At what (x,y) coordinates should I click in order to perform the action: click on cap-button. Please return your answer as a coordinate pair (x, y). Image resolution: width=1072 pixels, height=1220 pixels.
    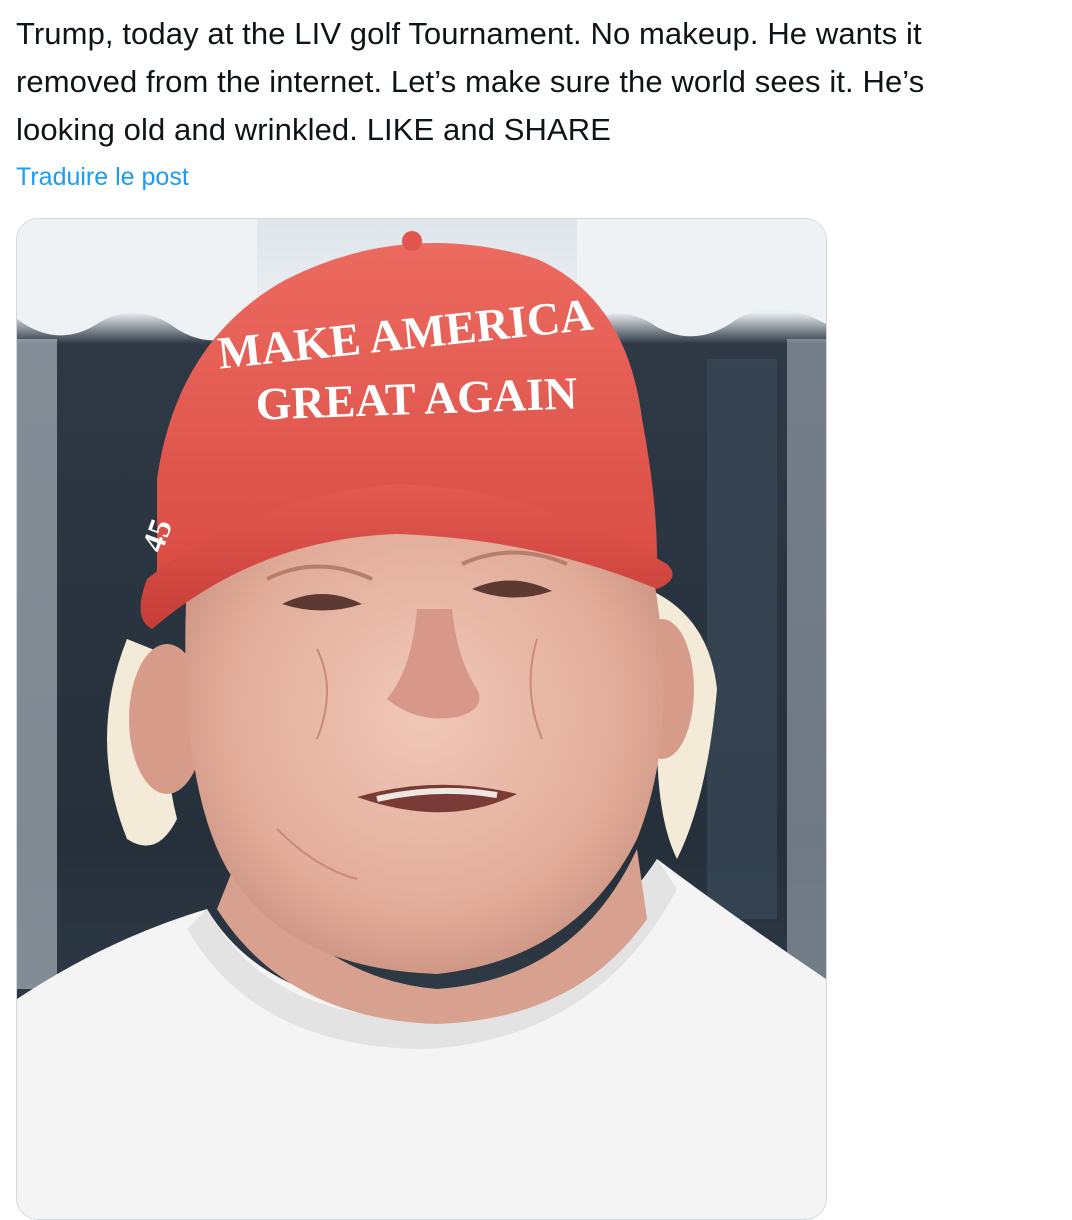
    Looking at the image, I should click on (412, 241).